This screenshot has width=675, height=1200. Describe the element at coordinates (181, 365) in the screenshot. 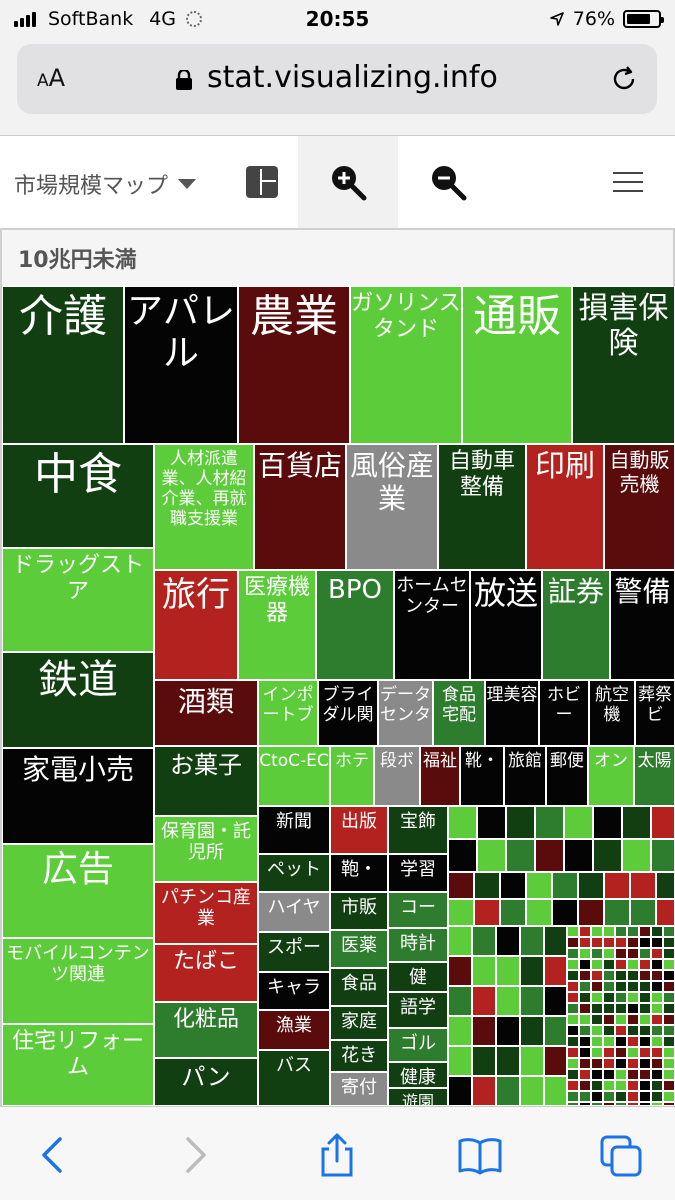

I see `treemap-cell: アパレル` at that location.